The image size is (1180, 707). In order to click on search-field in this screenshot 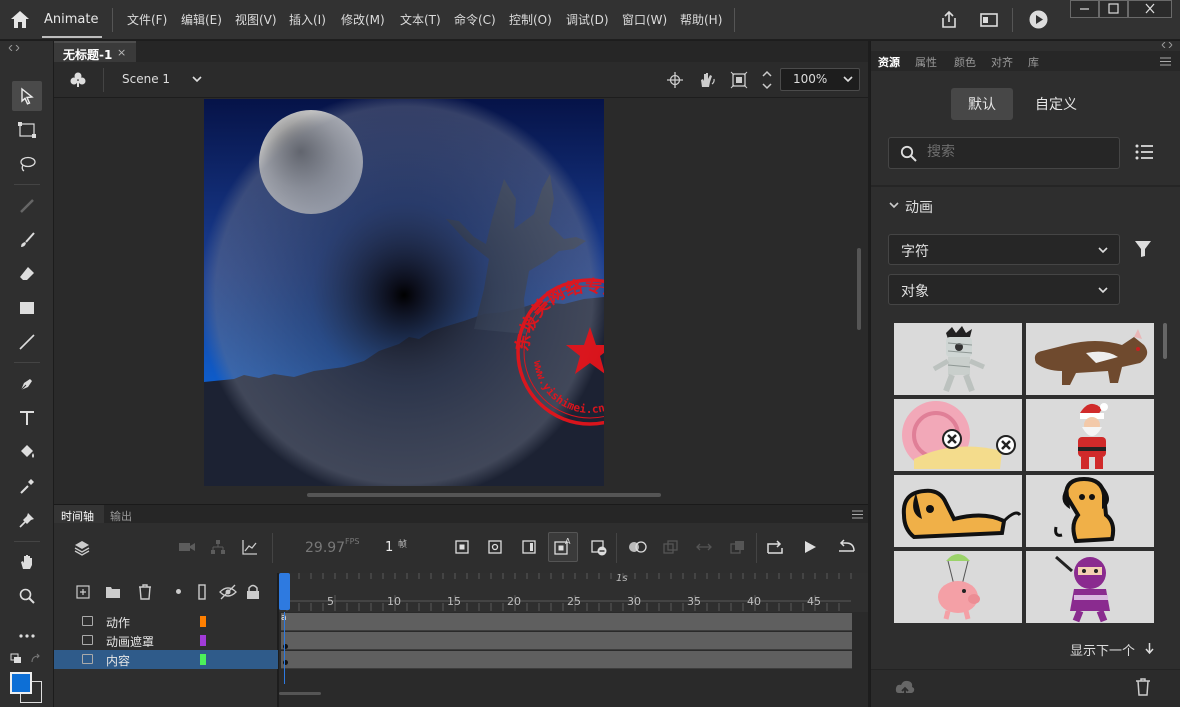, I will do `click(1004, 153)`.